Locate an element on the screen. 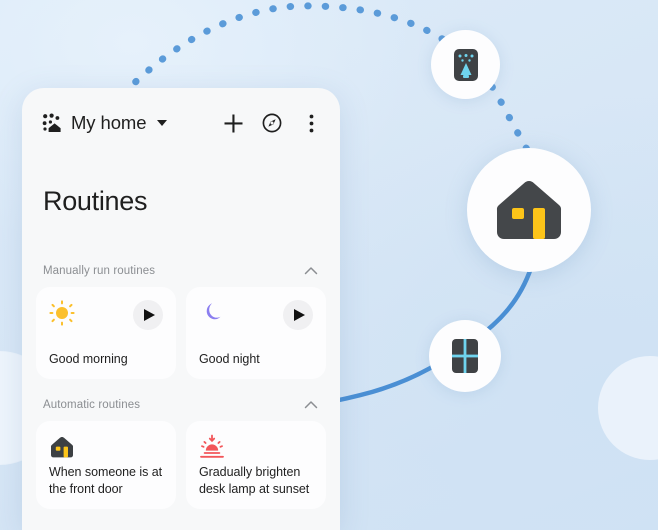 This screenshot has height=530, width=658. house-doorbell-icon is located at coordinates (62, 447).